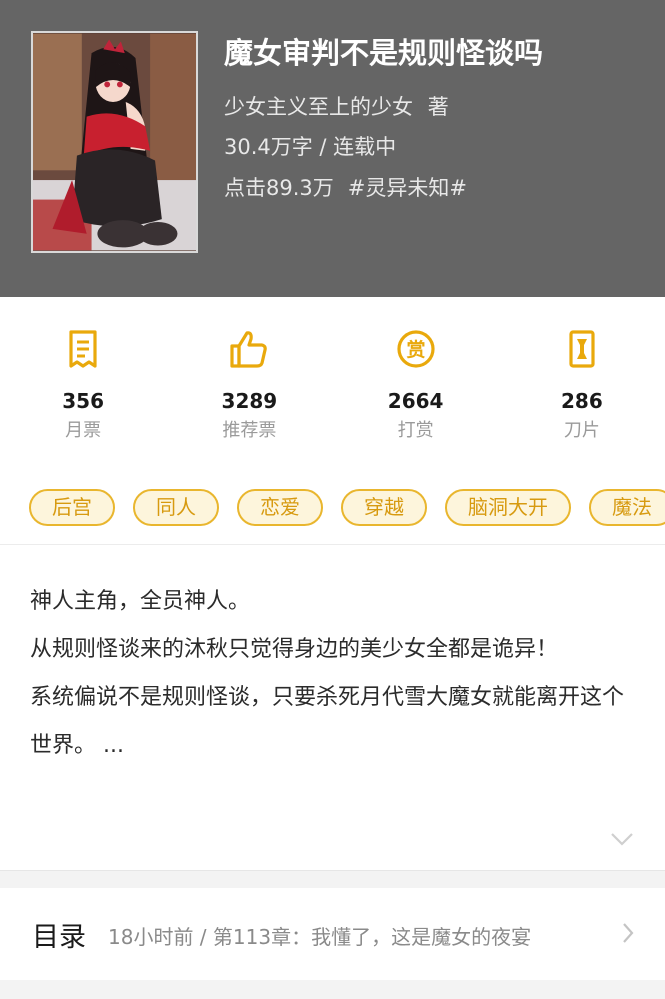  What do you see at coordinates (627, 507) in the screenshot?
I see `tag-chip: 魔法` at bounding box center [627, 507].